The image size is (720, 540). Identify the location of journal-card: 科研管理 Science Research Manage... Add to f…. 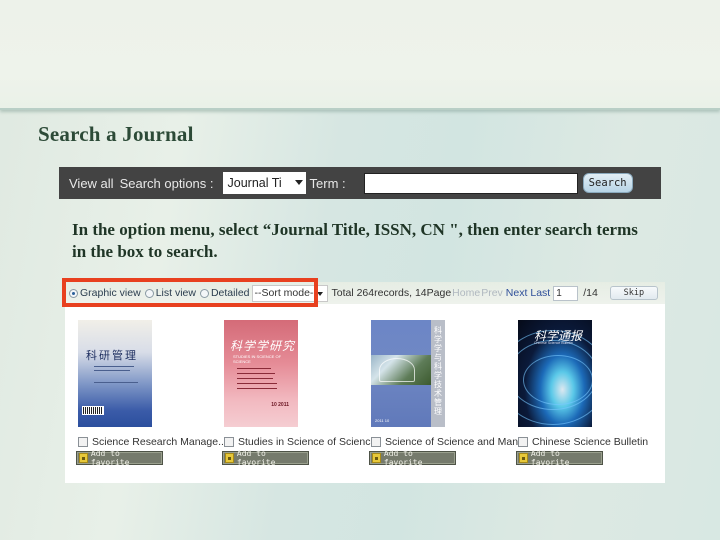
(151, 393).